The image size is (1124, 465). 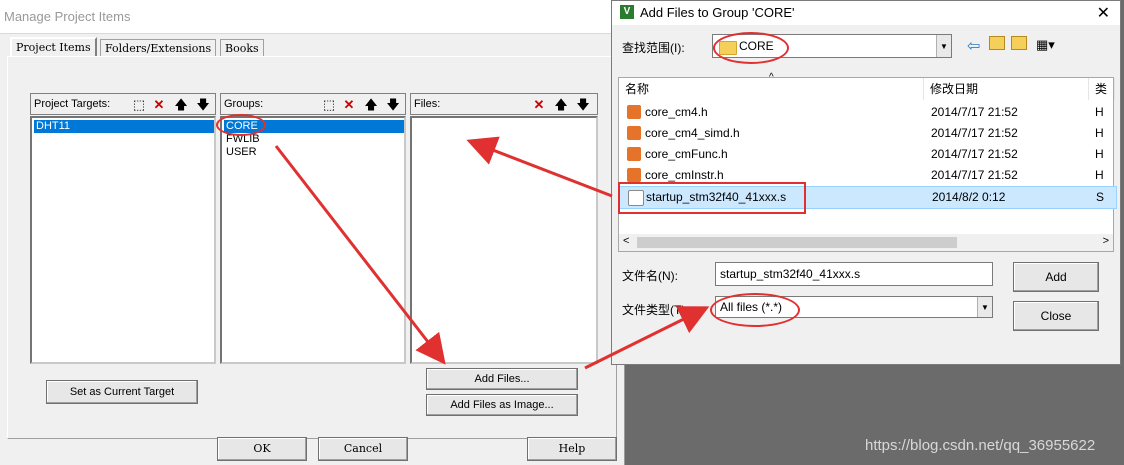 What do you see at coordinates (360, 255) in the screenshot?
I see `arrow-core-to-add-files` at bounding box center [360, 255].